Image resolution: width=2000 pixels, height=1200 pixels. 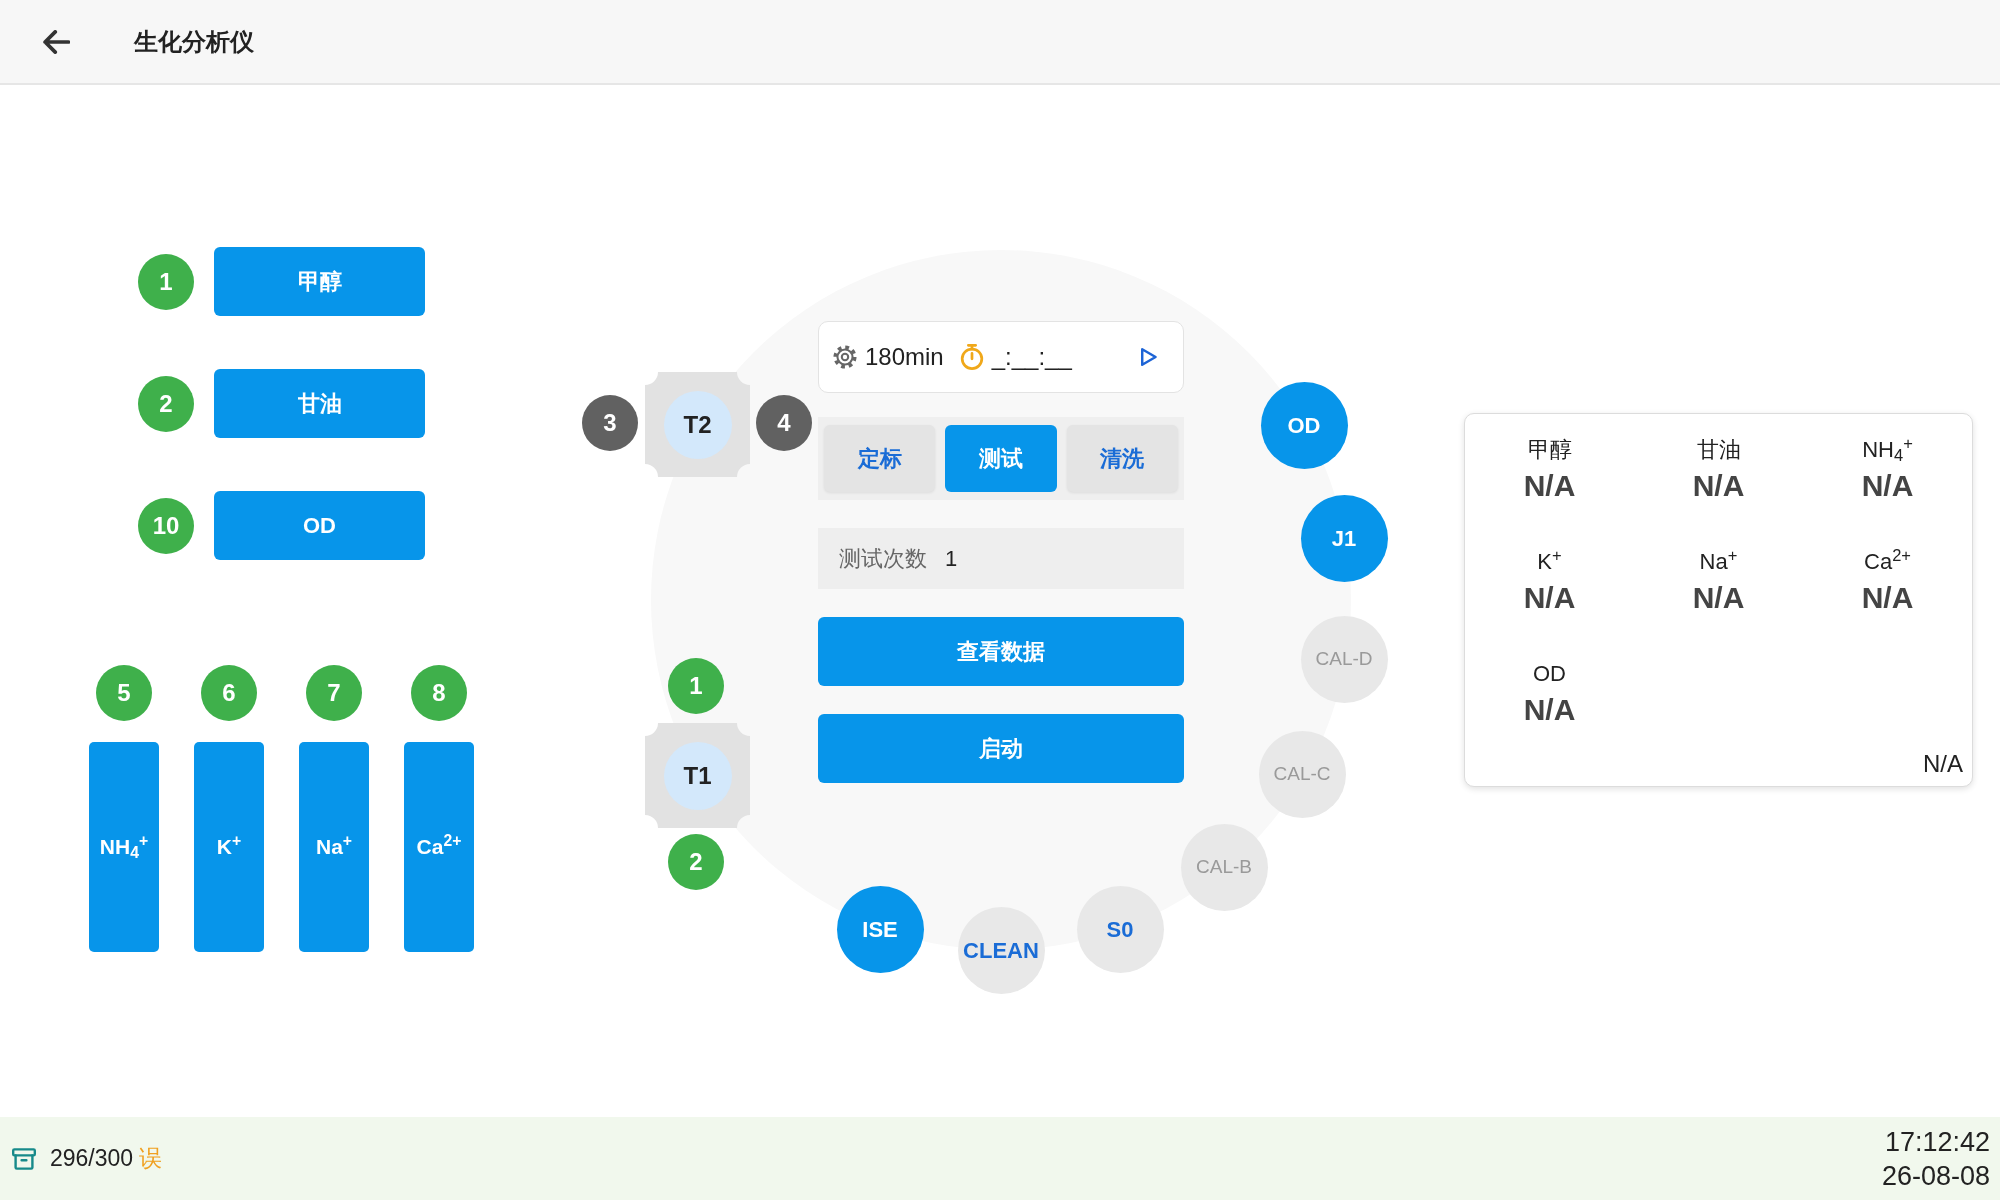 What do you see at coordinates (124, 693) in the screenshot?
I see `number-badge: 5` at bounding box center [124, 693].